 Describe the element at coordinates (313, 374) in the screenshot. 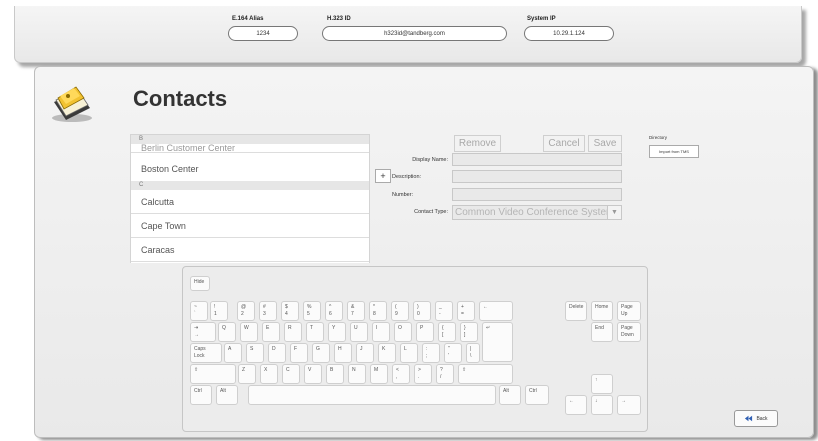

I see `key: V` at that location.